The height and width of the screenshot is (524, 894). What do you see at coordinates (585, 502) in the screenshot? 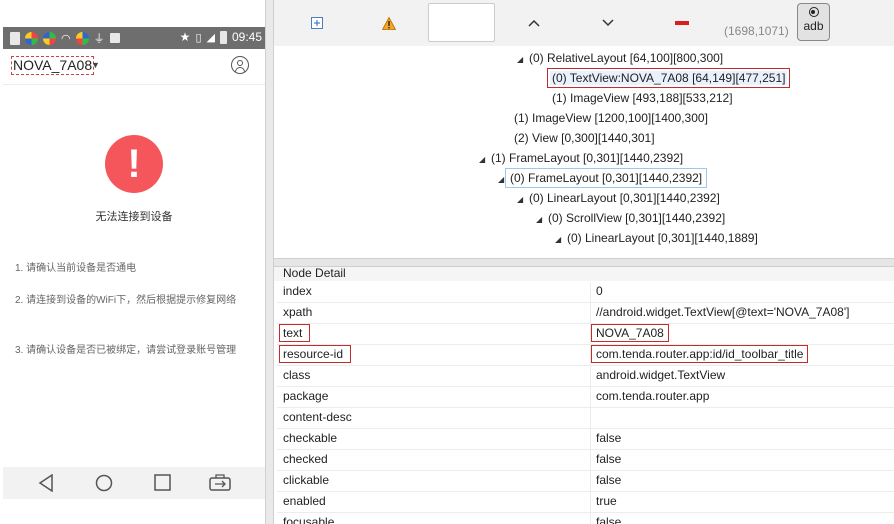
I see `detail-row: enabled true` at bounding box center [585, 502].